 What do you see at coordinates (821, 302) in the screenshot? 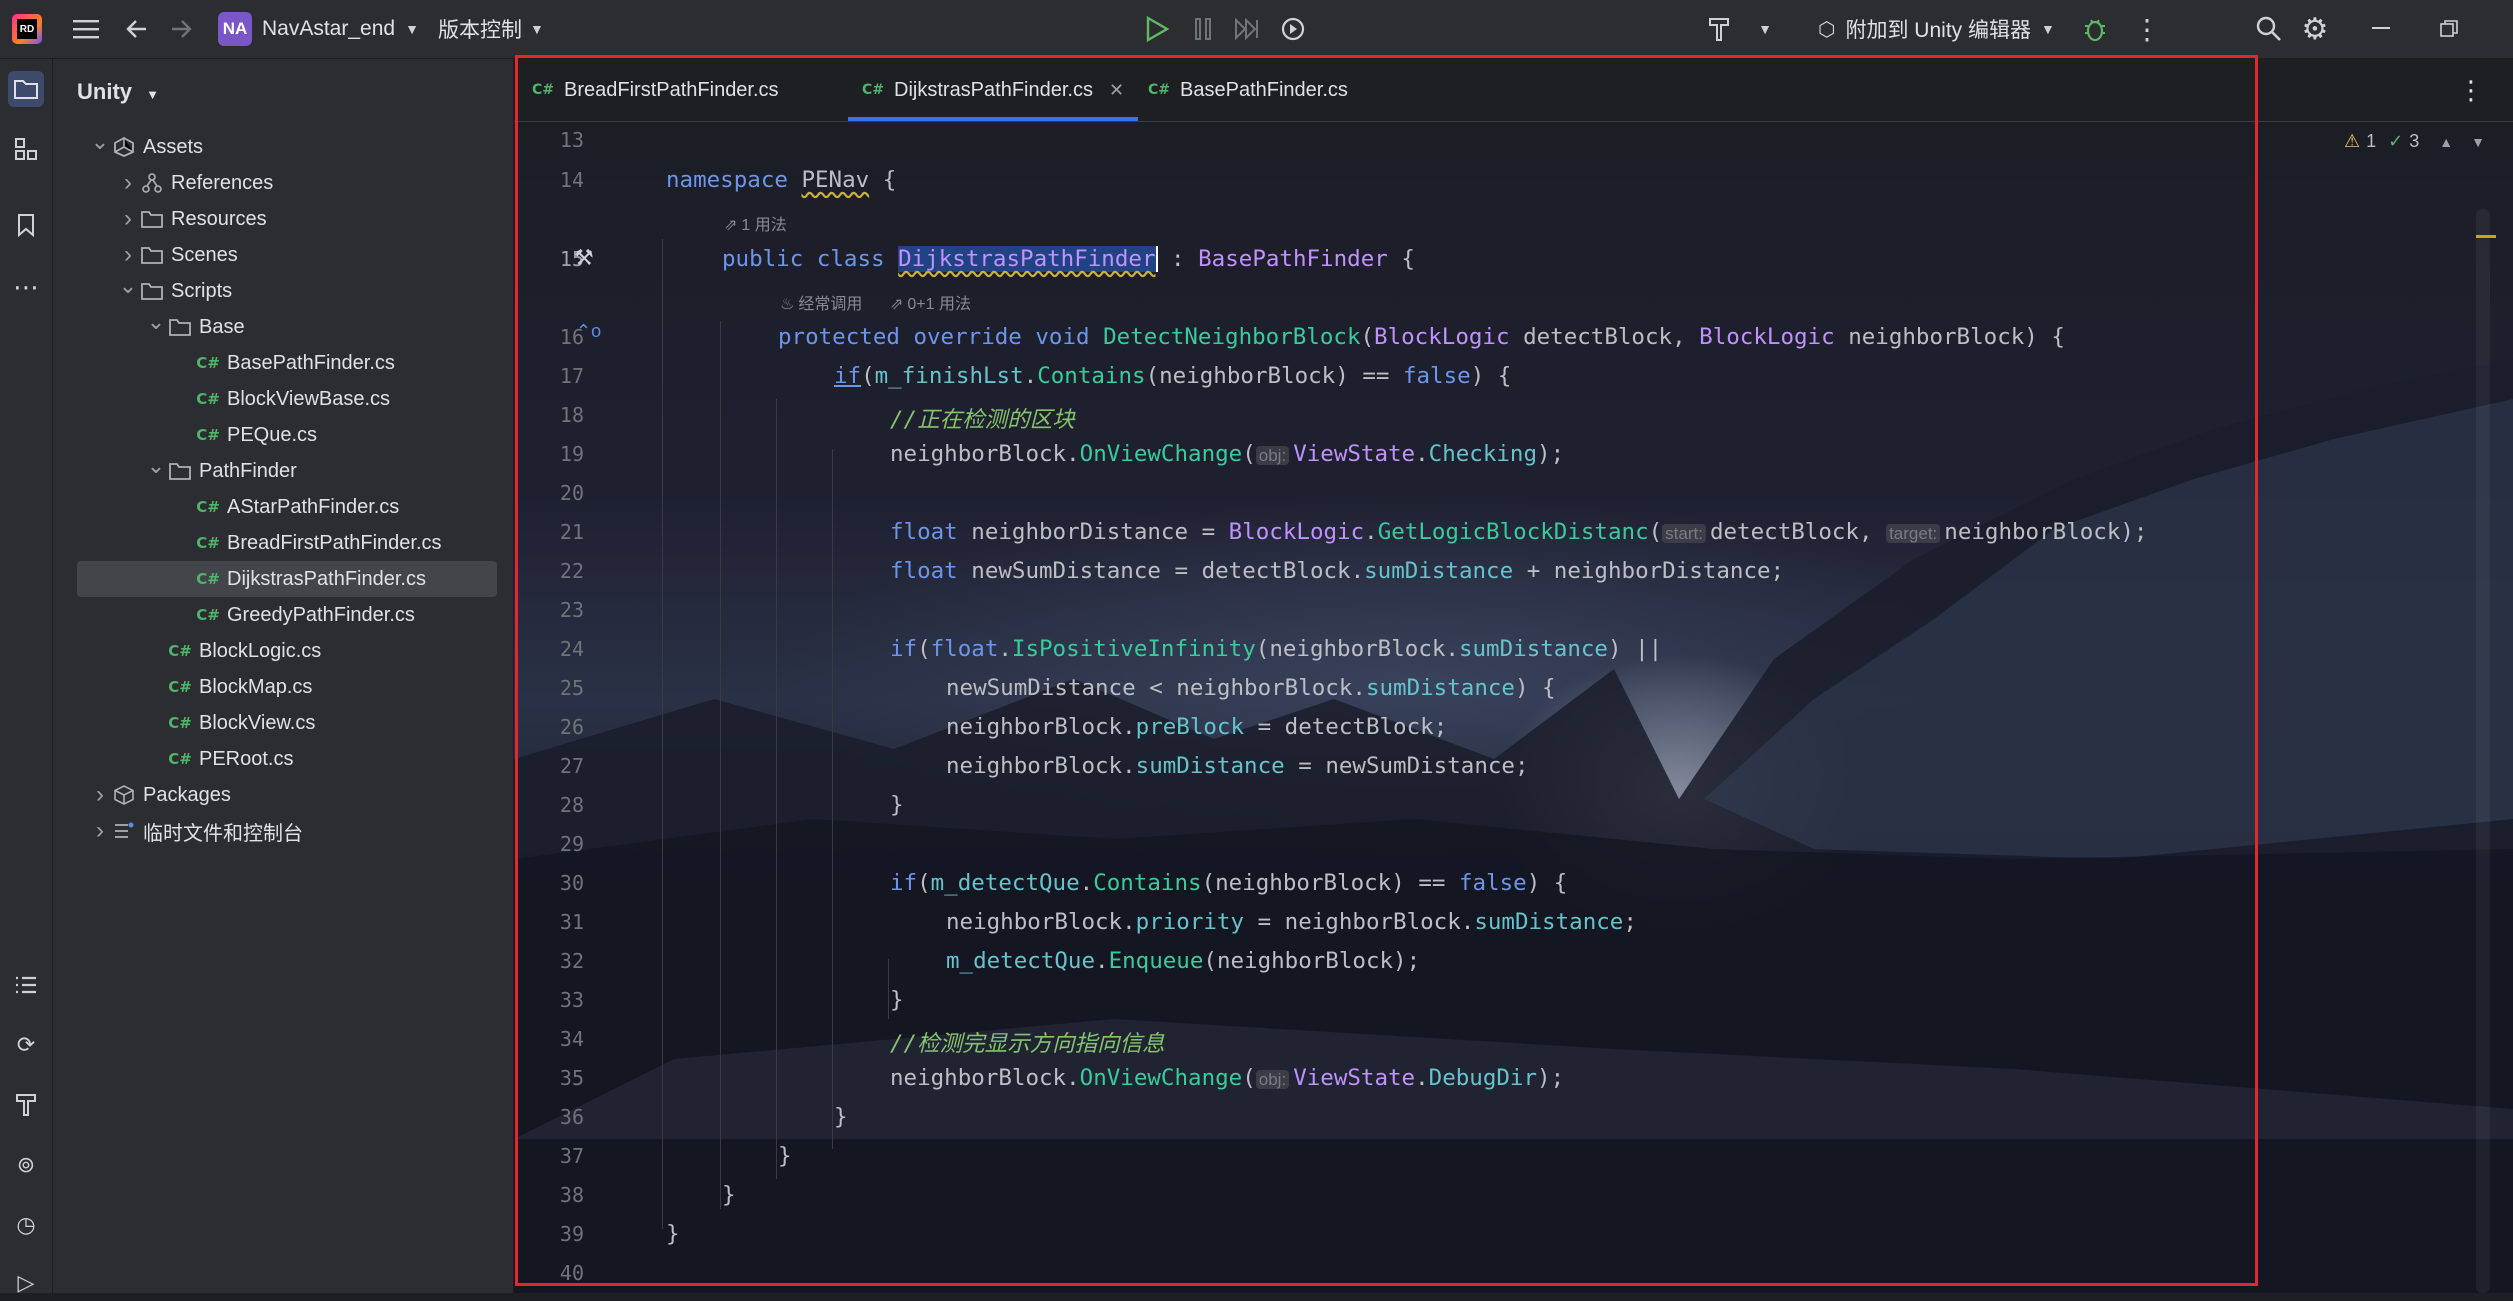
I see `code-vision-hint: ♨ 经常调用` at bounding box center [821, 302].